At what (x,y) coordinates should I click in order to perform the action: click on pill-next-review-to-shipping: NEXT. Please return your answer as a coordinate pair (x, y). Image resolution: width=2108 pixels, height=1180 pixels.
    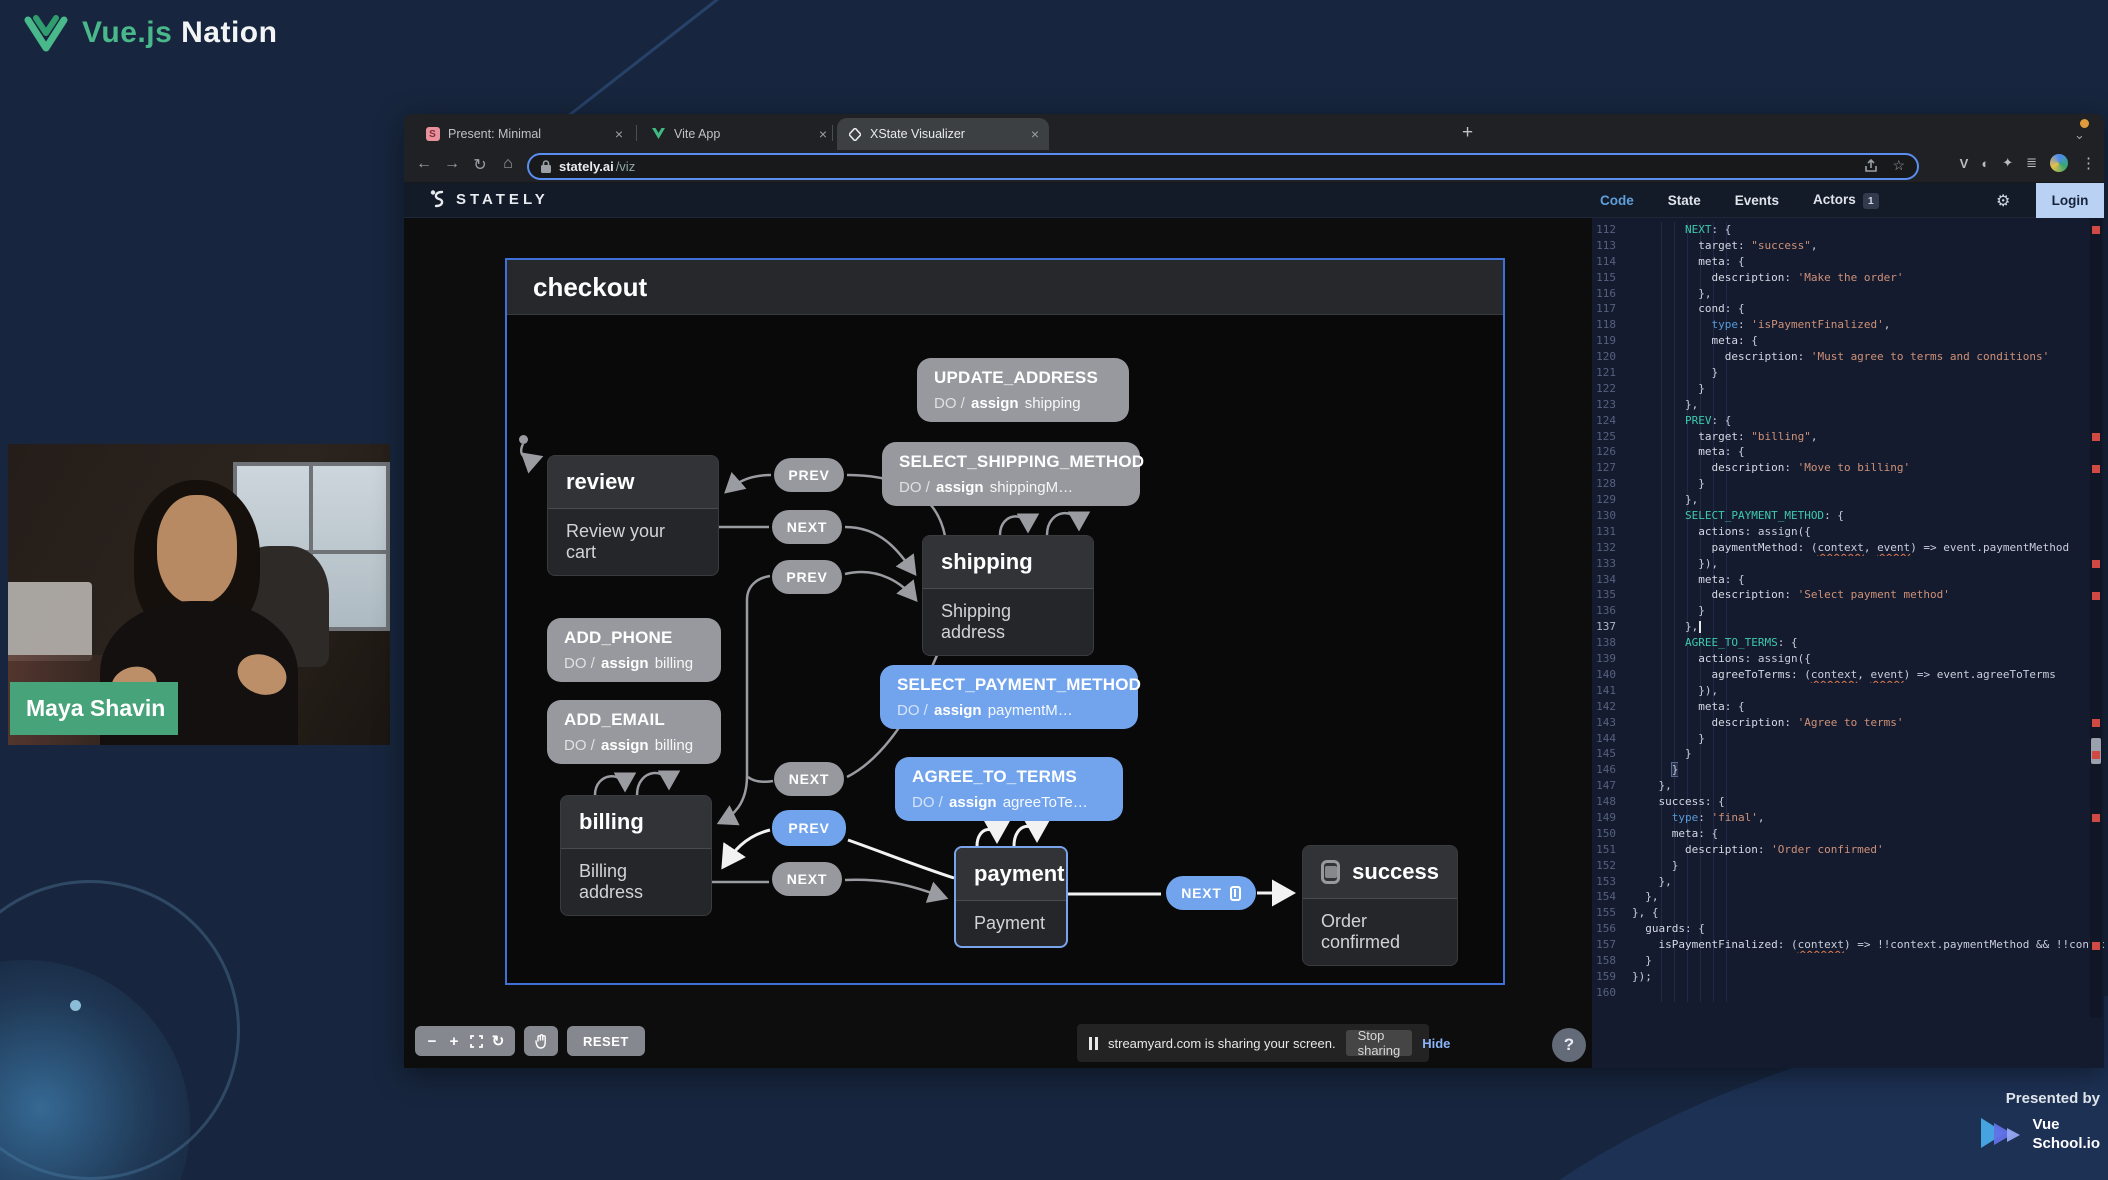
    Looking at the image, I should click on (807, 527).